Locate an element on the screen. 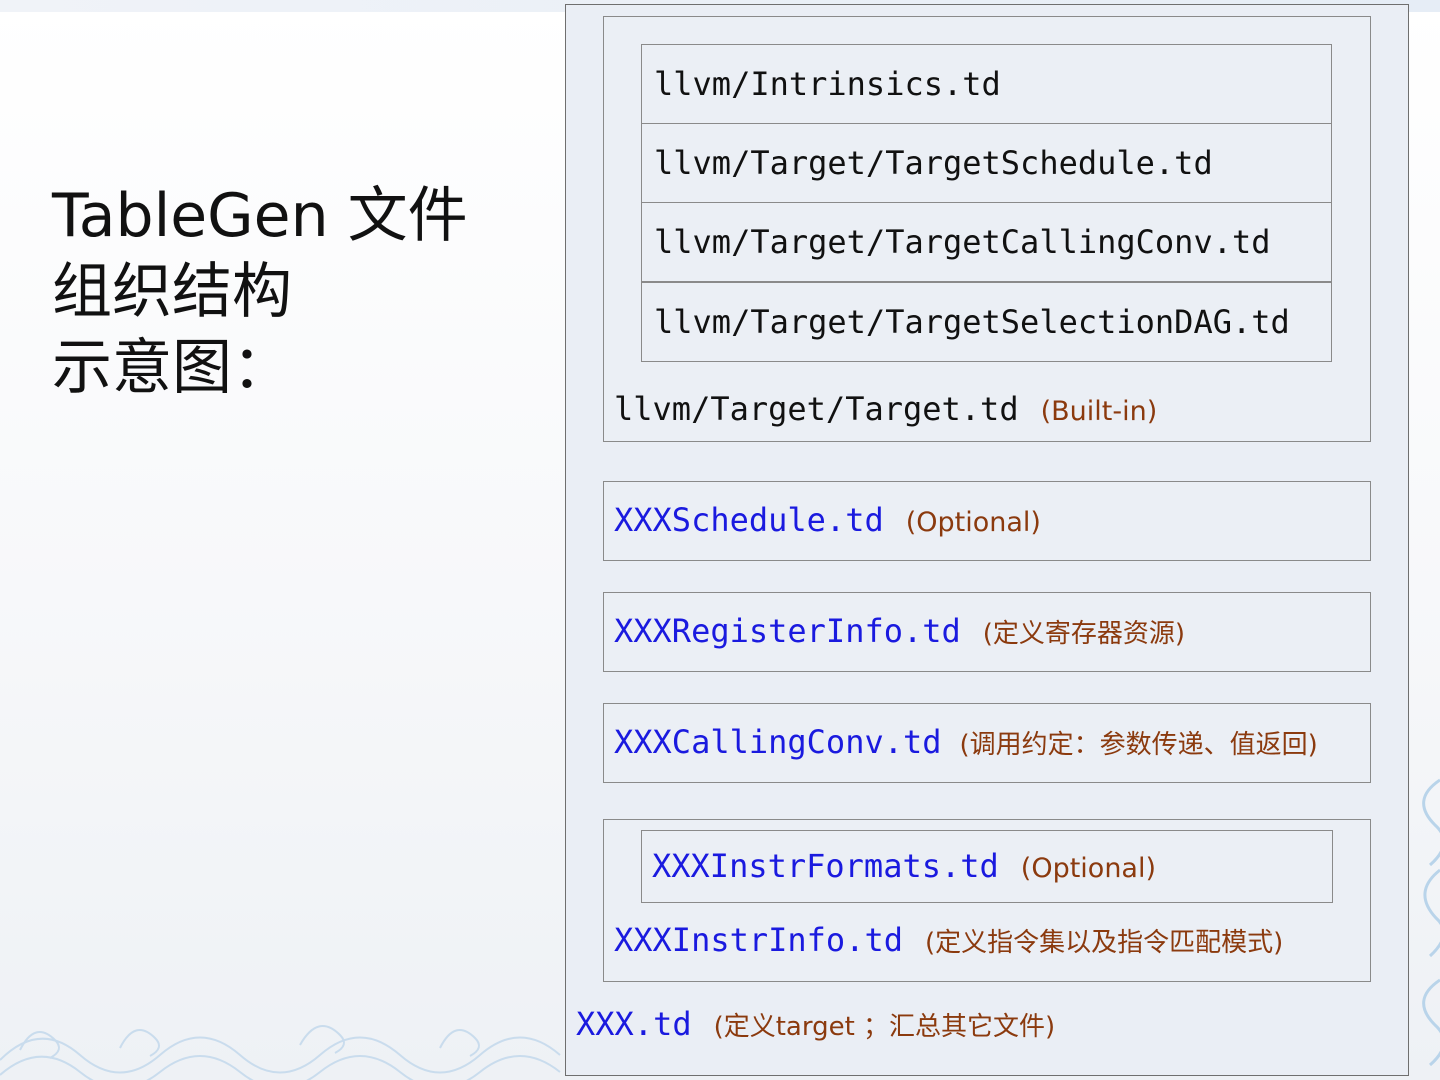 The width and height of the screenshot is (1440, 1080). target-td-label: llvm/Target/Target.td (Built-in) is located at coordinates (885, 412).